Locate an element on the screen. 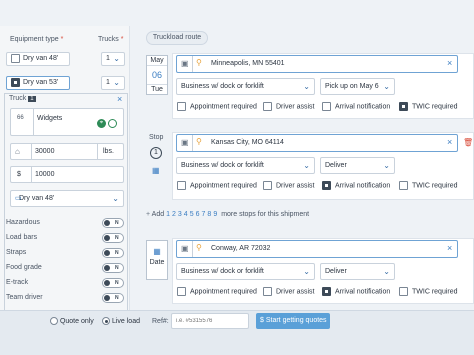  option-label: Appointment required is located at coordinates (223, 107).